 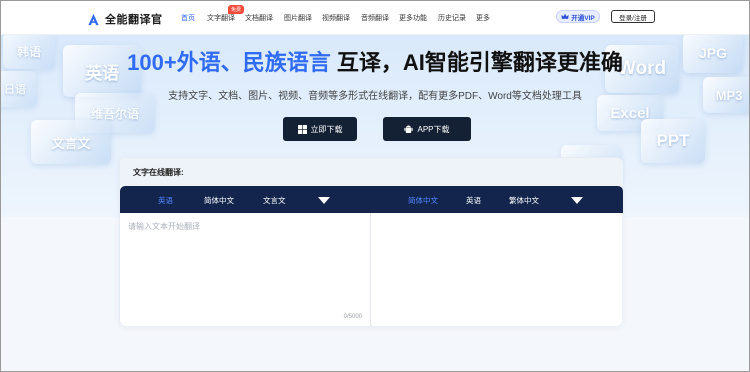 What do you see at coordinates (188, 18) in the screenshot?
I see `nav-item-home: 首页` at bounding box center [188, 18].